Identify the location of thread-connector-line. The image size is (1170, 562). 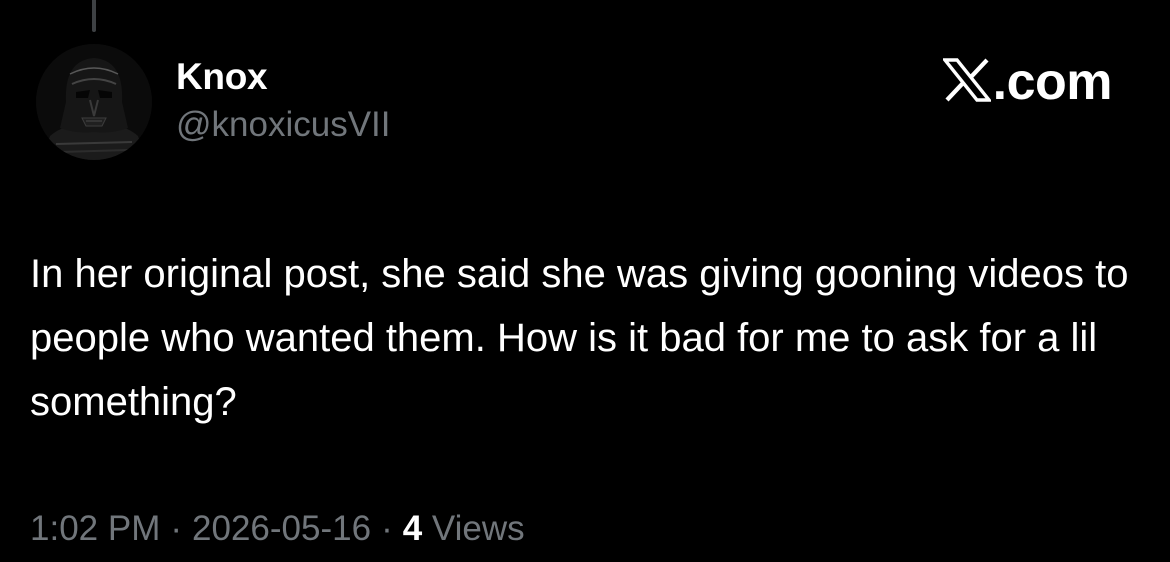
(94, 16).